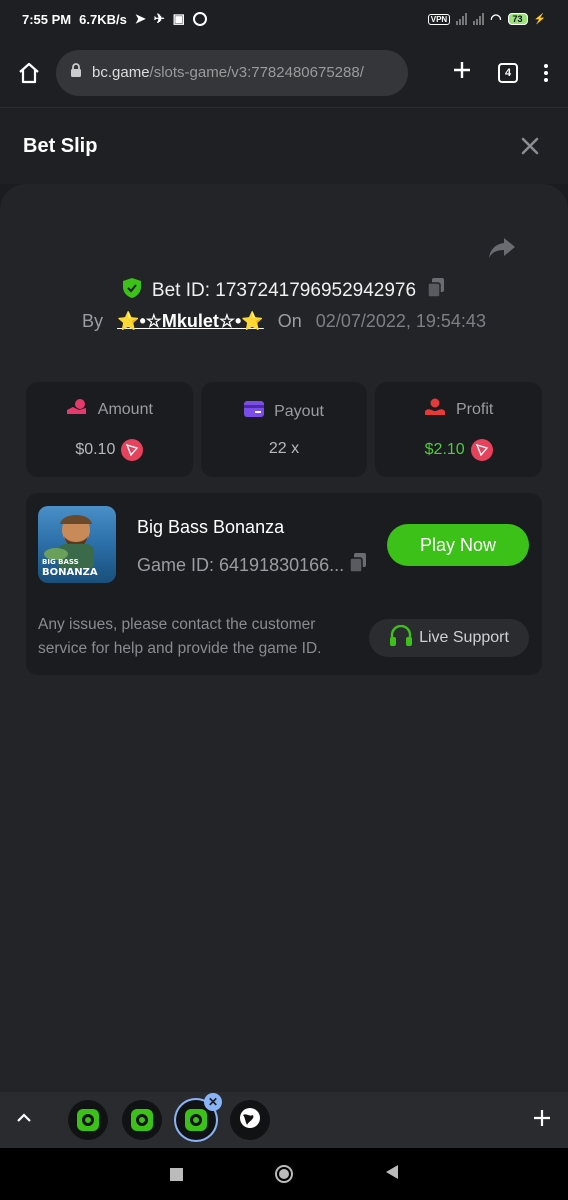 This screenshot has width=568, height=1200. I want to click on url-host: bc.game, so click(121, 72).